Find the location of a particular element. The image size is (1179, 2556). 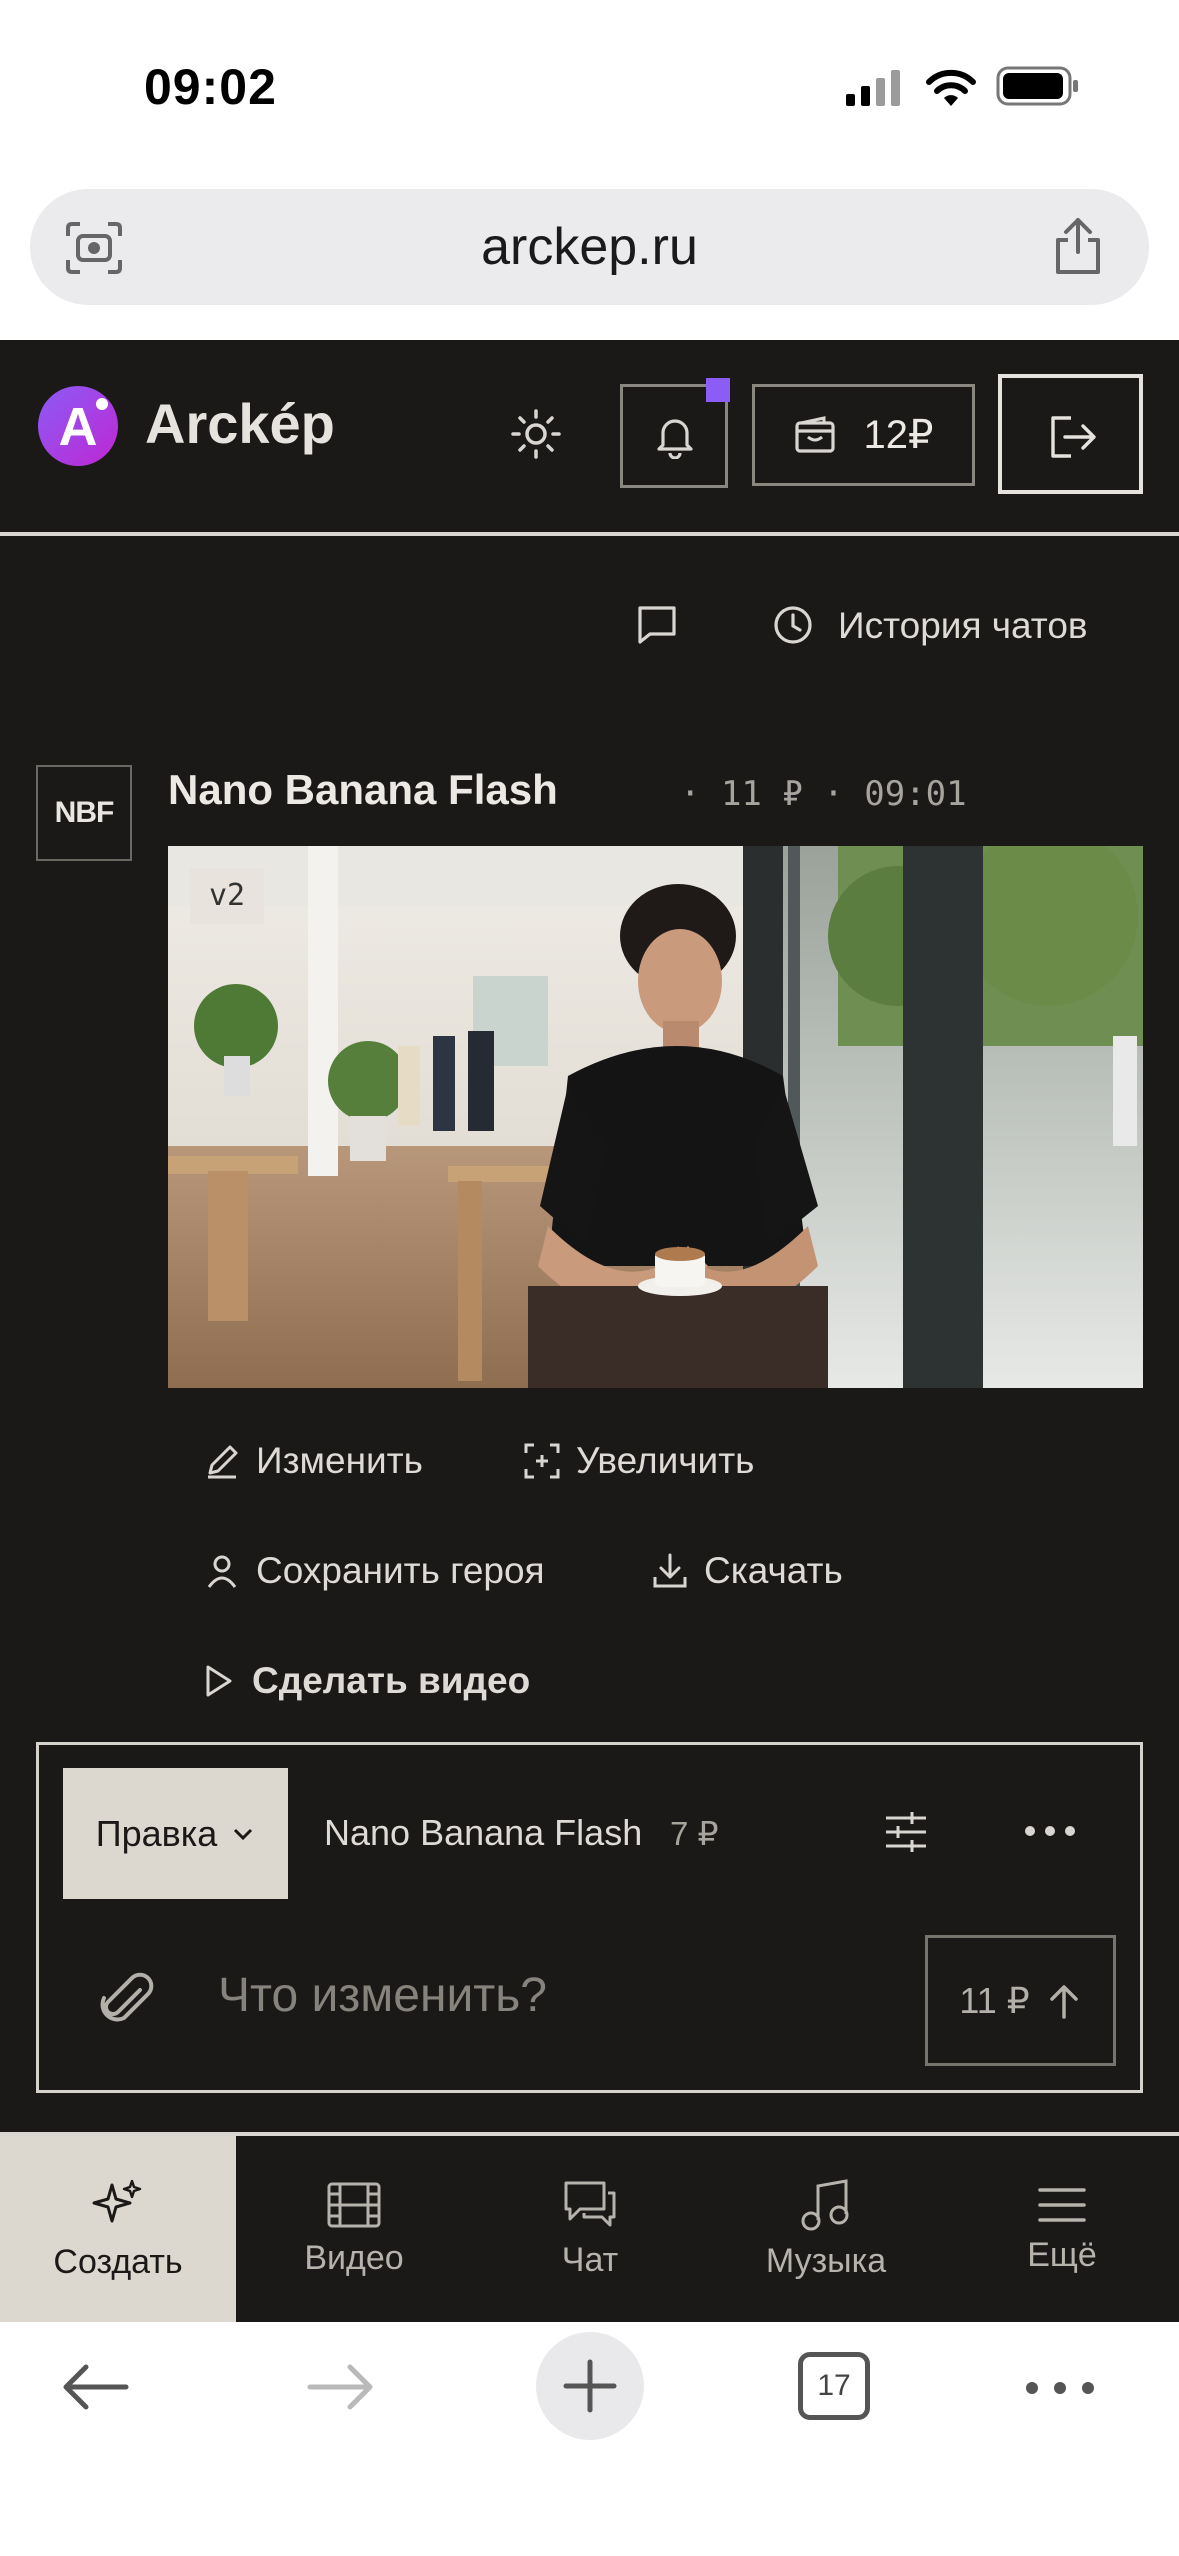

user-icon is located at coordinates (222, 1571).